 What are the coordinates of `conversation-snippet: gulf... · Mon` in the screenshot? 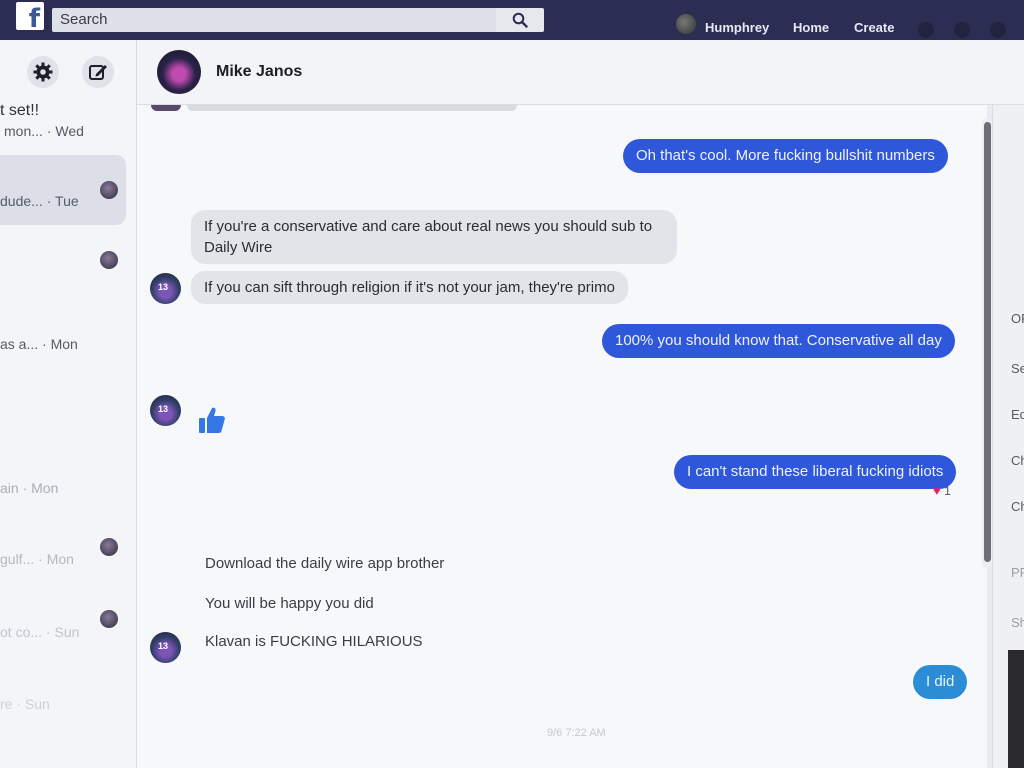 It's located at (37, 559).